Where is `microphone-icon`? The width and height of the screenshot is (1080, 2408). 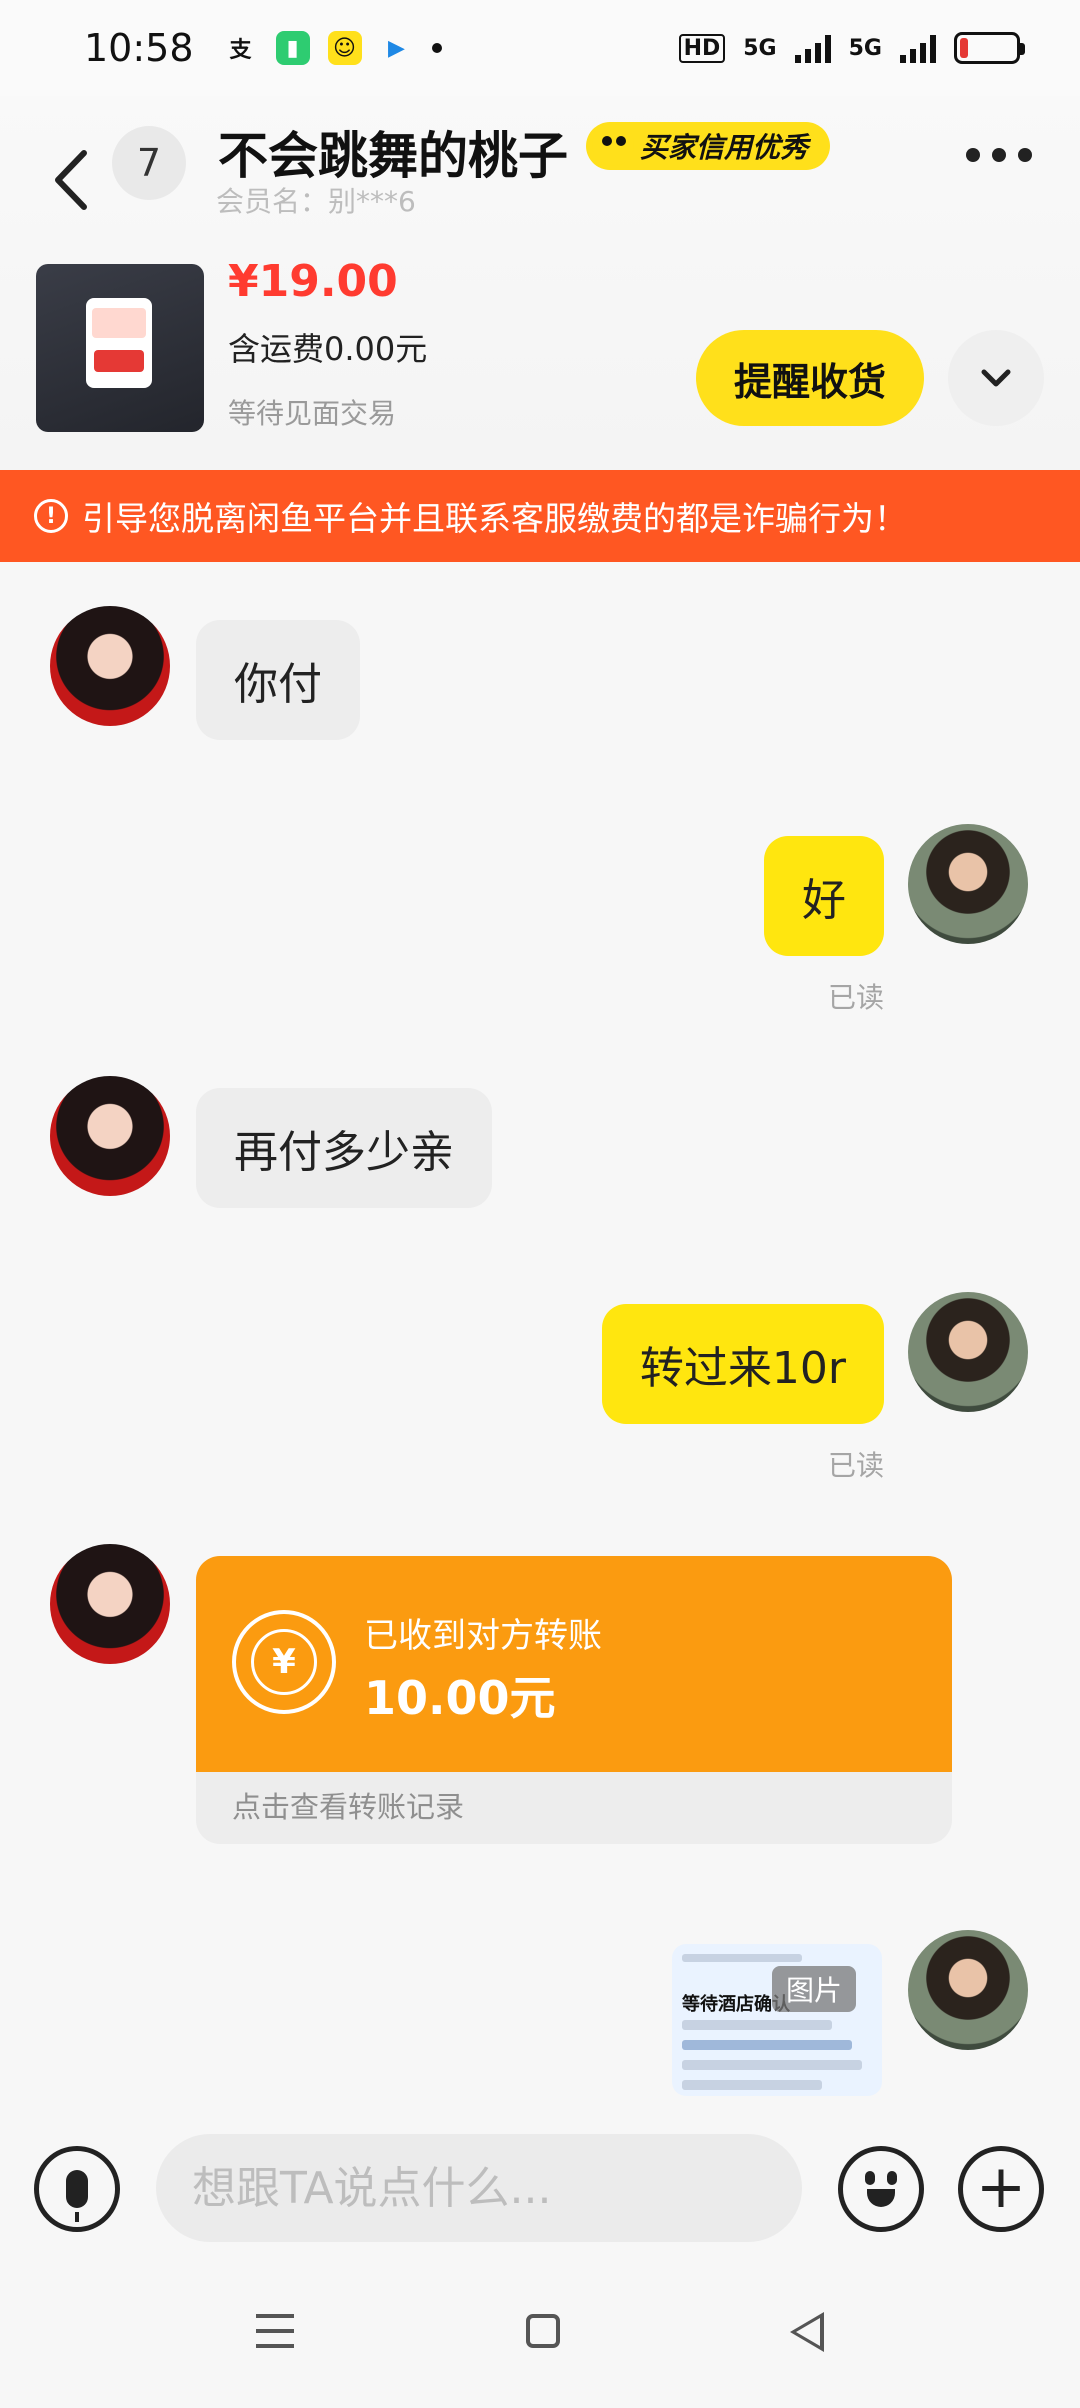 microphone-icon is located at coordinates (77, 2196).